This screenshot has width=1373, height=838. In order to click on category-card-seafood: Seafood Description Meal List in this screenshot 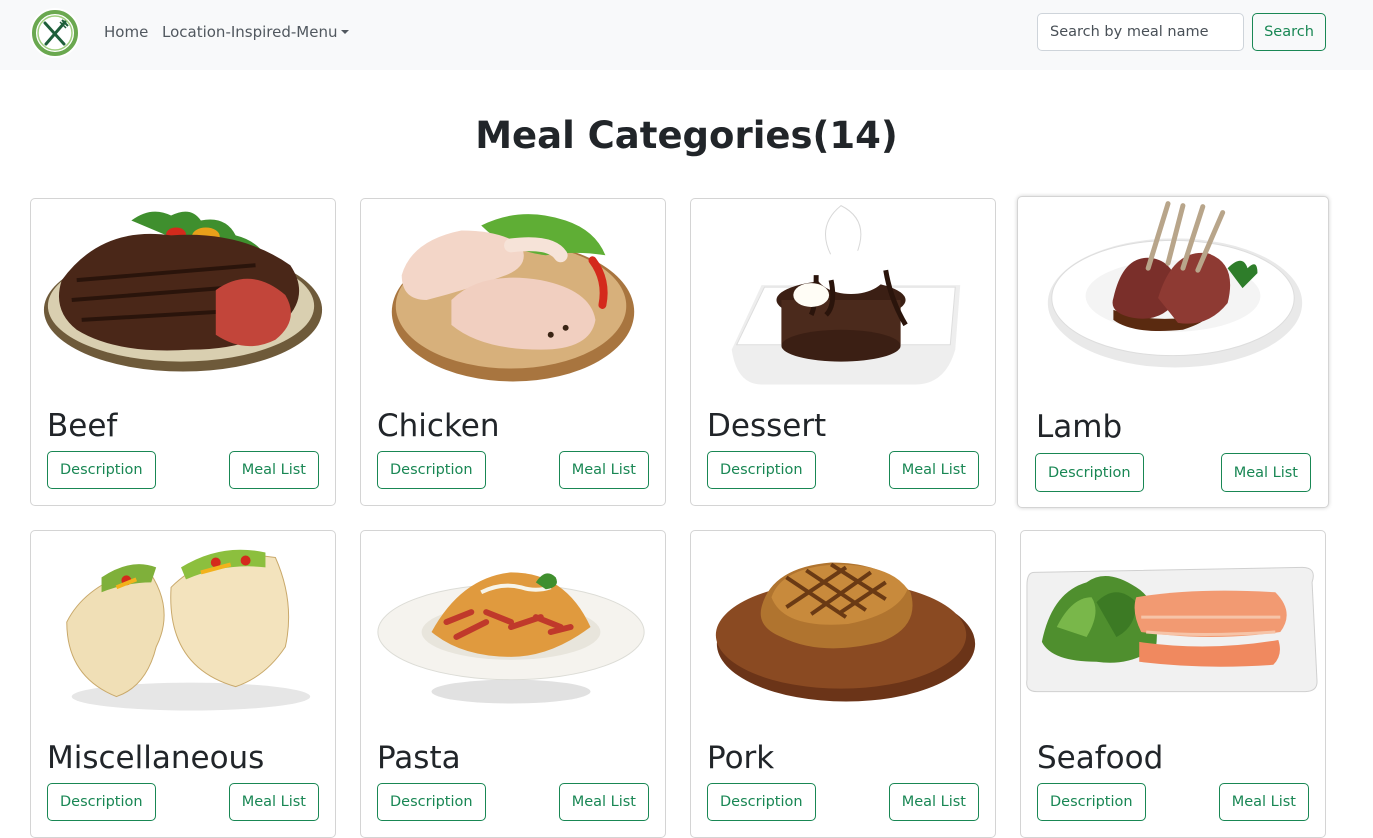, I will do `click(1173, 684)`.